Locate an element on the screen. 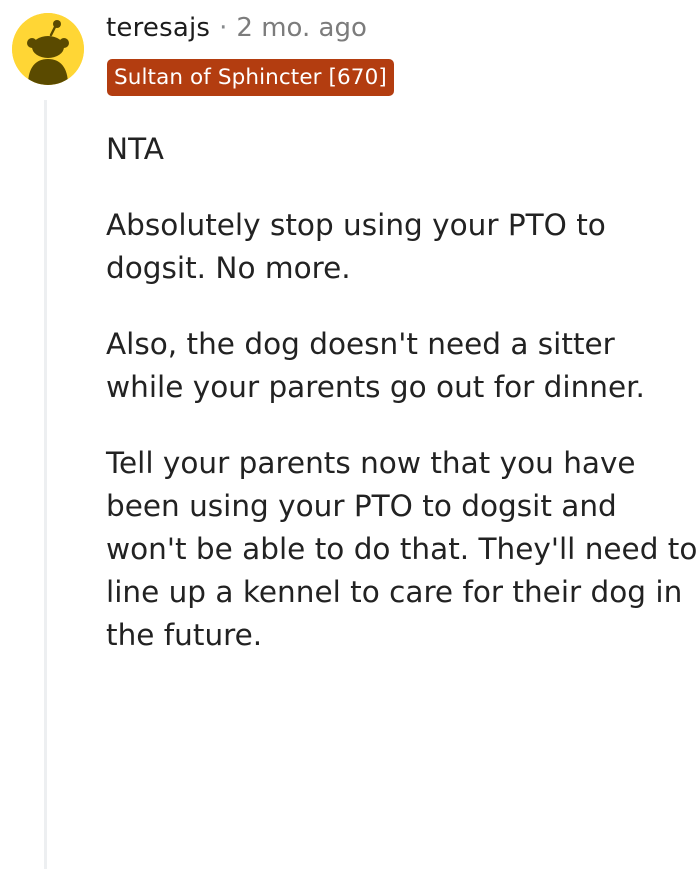 The image size is (700, 869). snoo-avatar-icon is located at coordinates (48, 49).